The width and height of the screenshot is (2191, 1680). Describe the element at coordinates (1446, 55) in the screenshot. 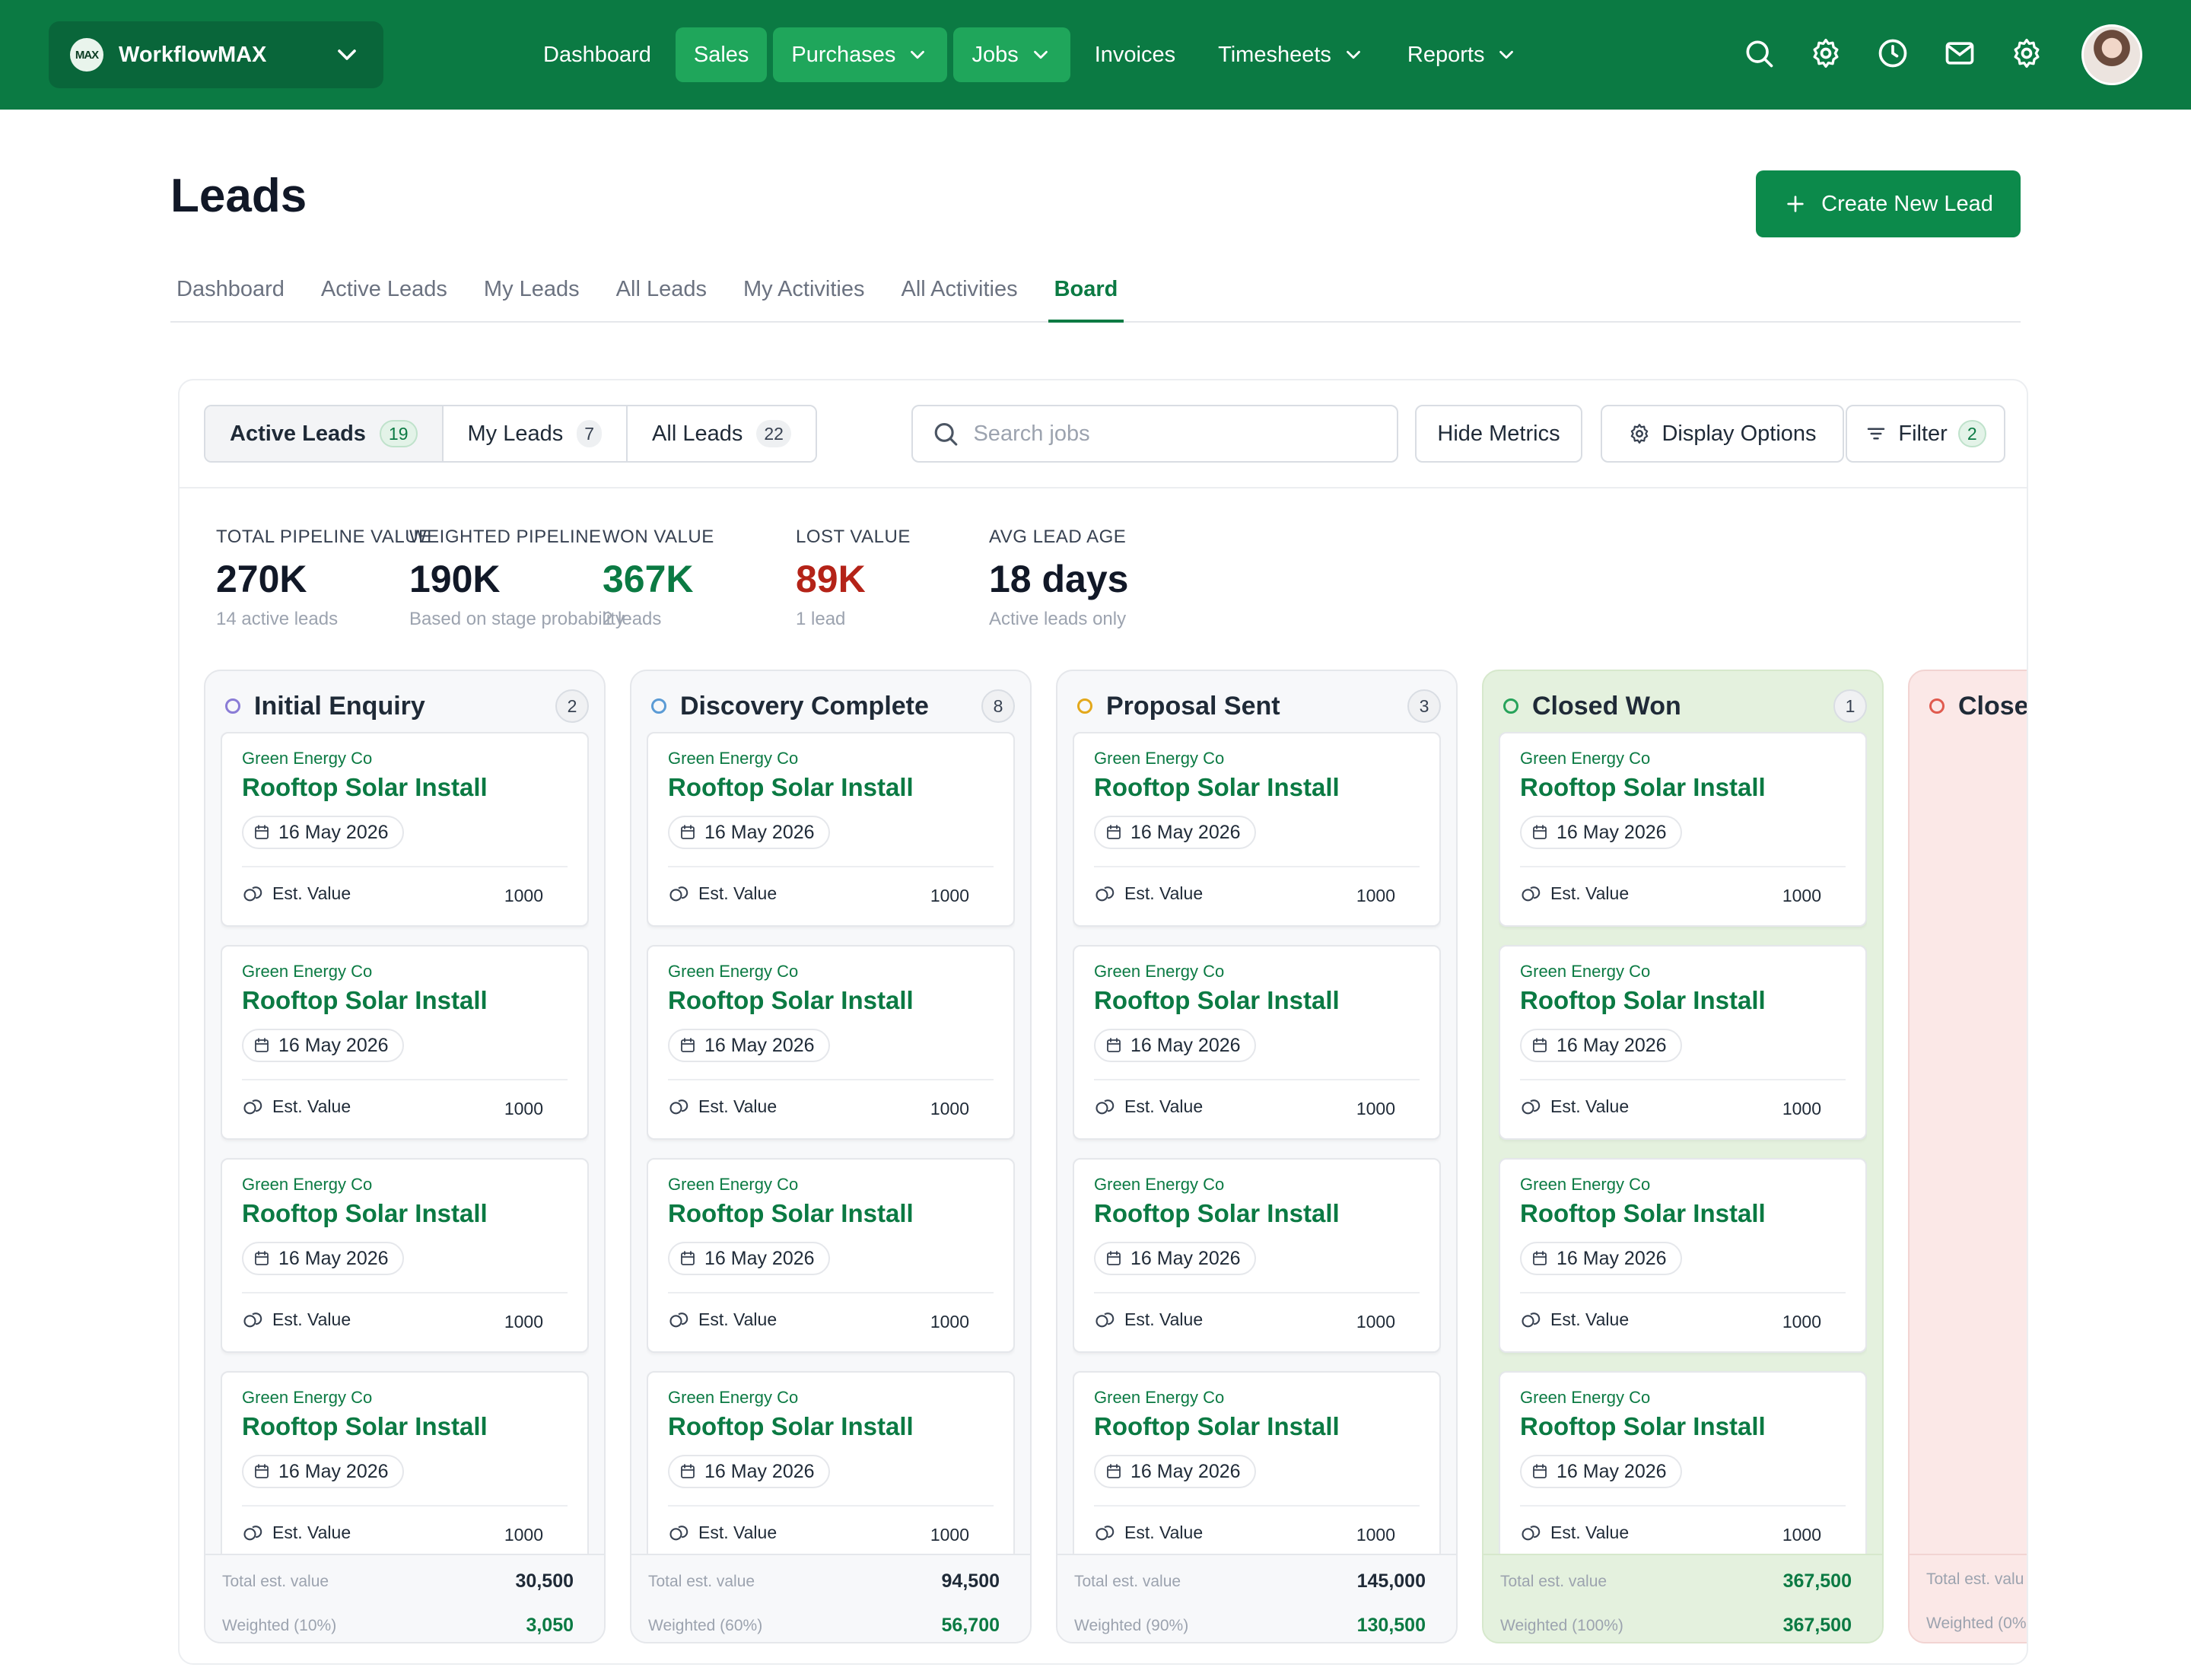

I see `nav-item-label: Reports` at that location.